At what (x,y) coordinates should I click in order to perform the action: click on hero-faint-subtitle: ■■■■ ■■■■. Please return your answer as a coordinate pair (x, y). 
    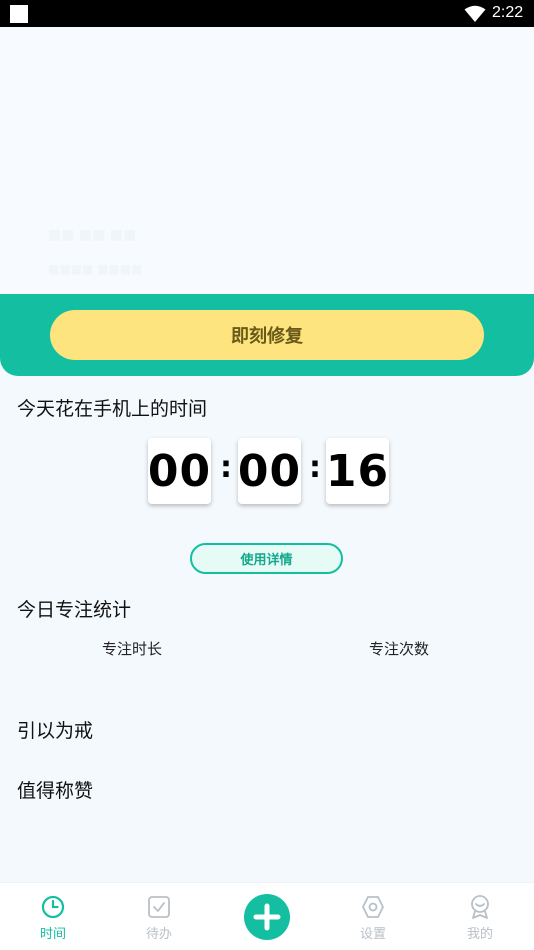
    Looking at the image, I should click on (95, 269).